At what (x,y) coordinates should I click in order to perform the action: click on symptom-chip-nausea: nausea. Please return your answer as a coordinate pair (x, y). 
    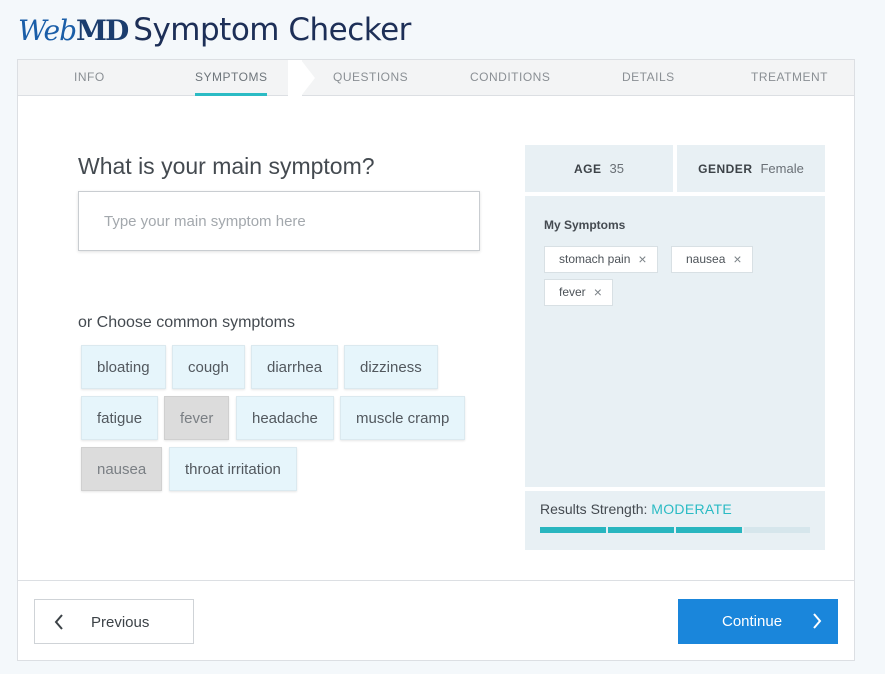
    Looking at the image, I should click on (122, 469).